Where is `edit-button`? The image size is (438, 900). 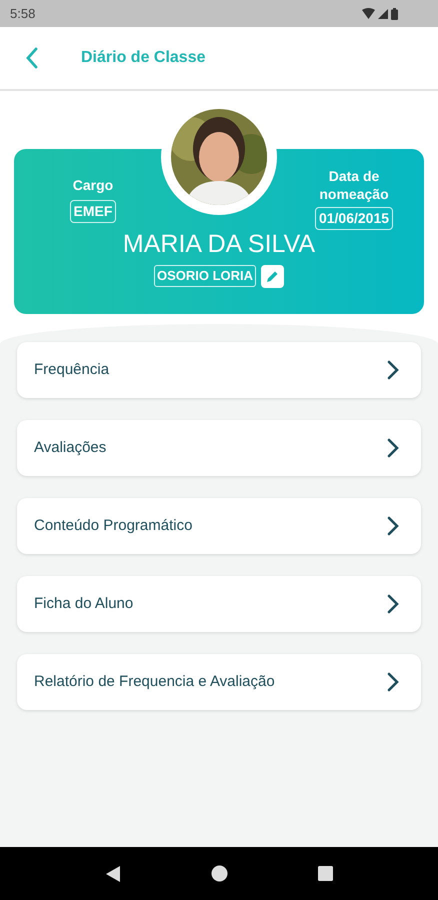
edit-button is located at coordinates (272, 276).